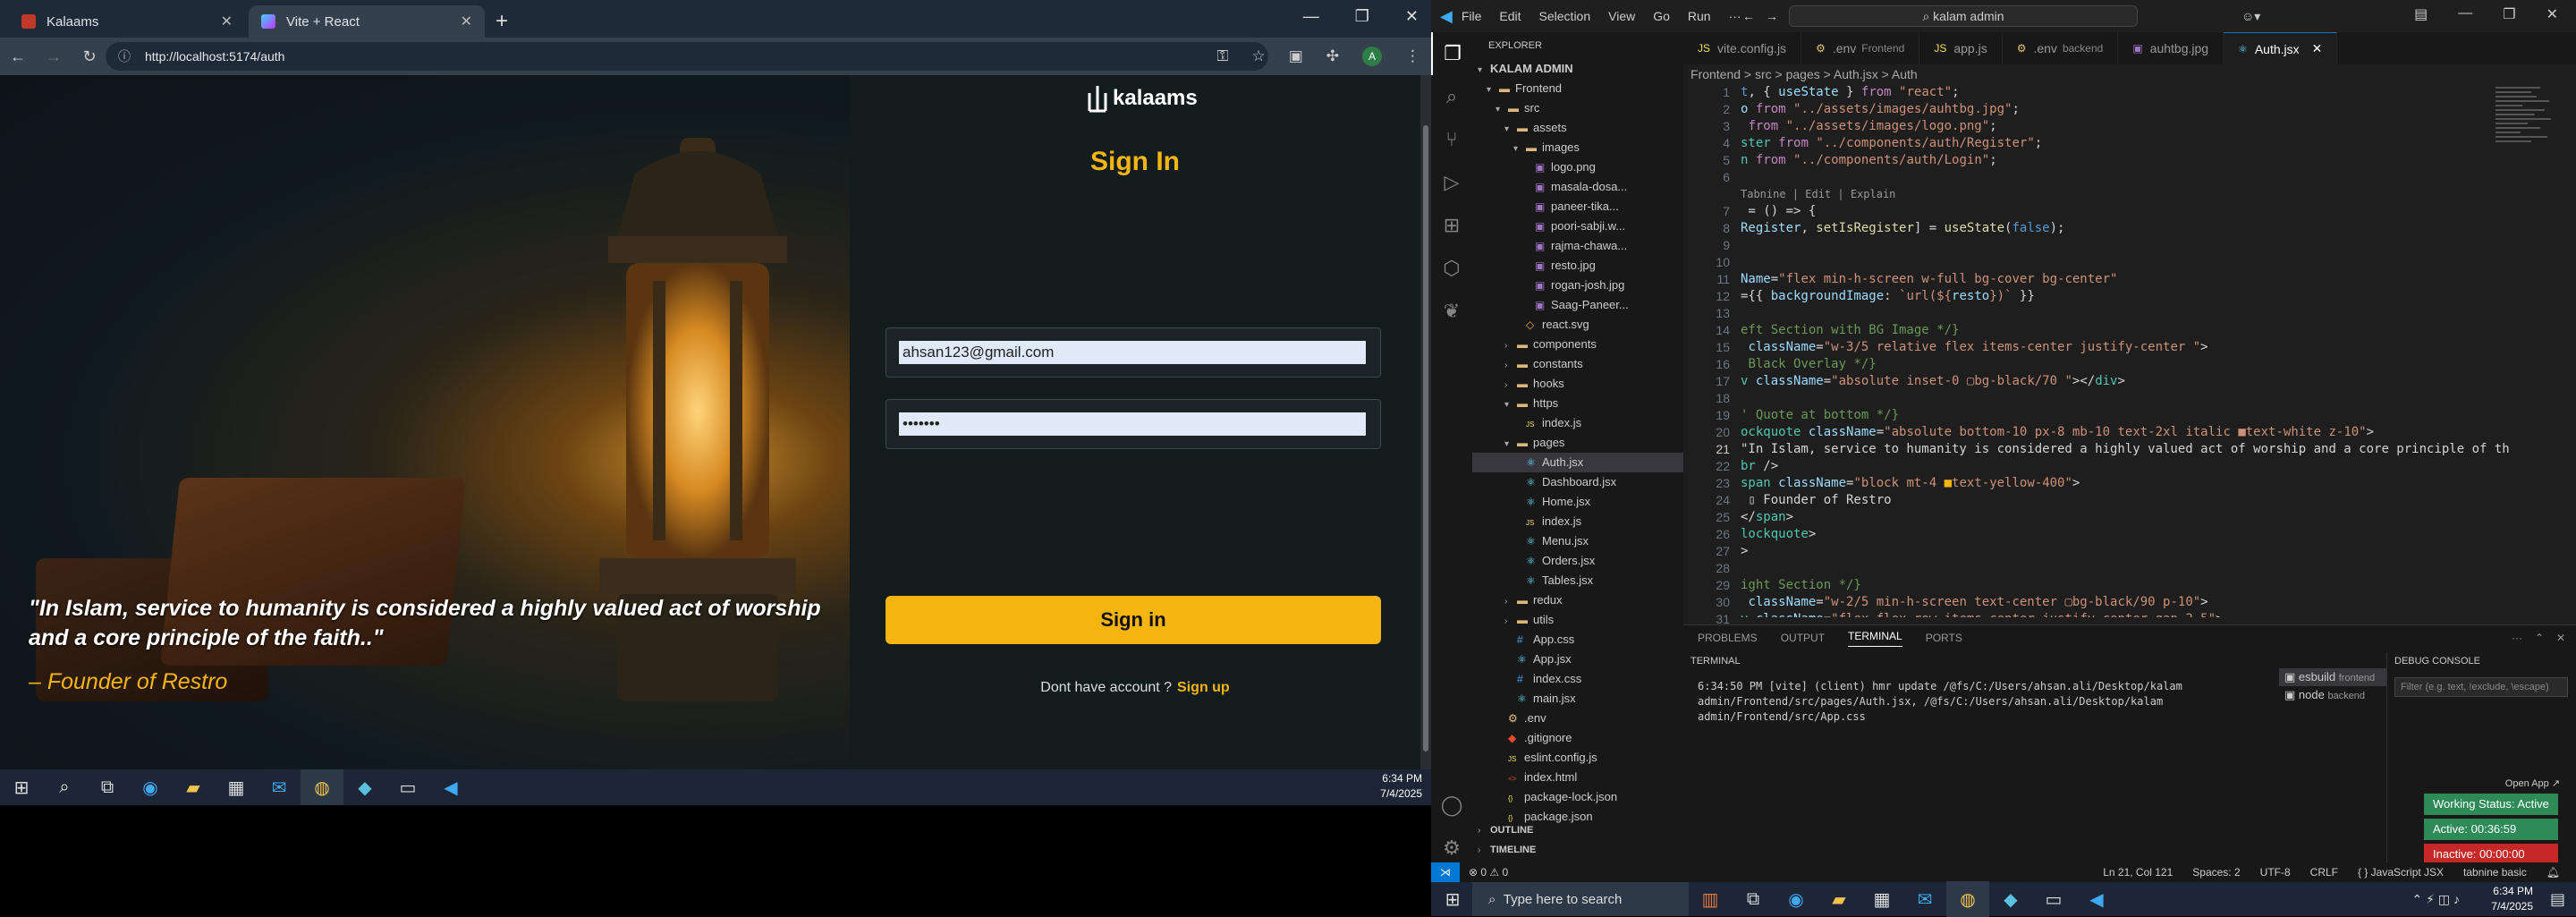  I want to click on browser-menu-icon: ⋮, so click(1412, 56).